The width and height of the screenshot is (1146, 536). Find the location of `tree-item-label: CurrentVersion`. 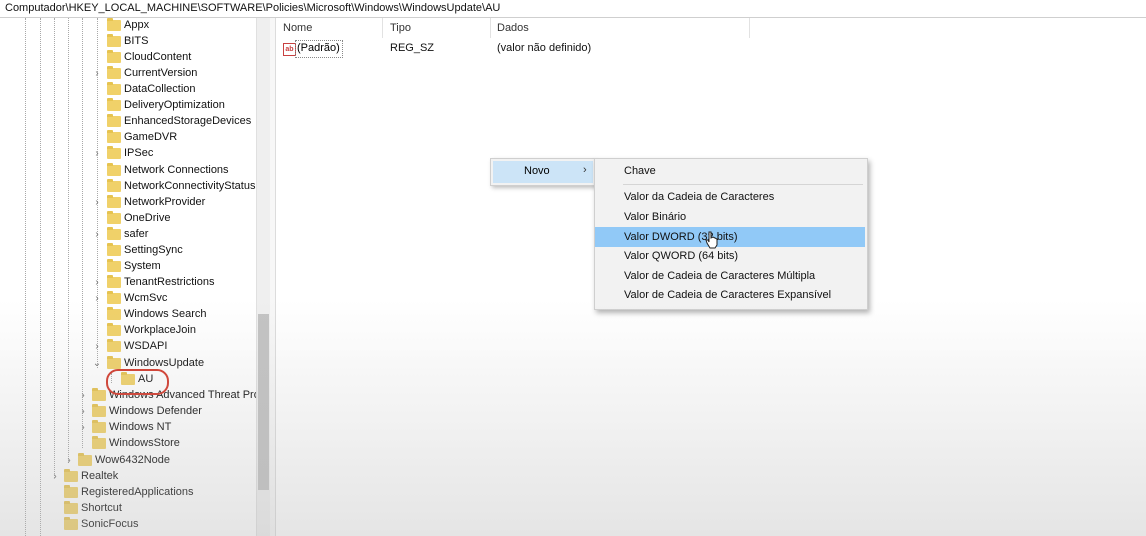

tree-item-label: CurrentVersion is located at coordinates (161, 73).